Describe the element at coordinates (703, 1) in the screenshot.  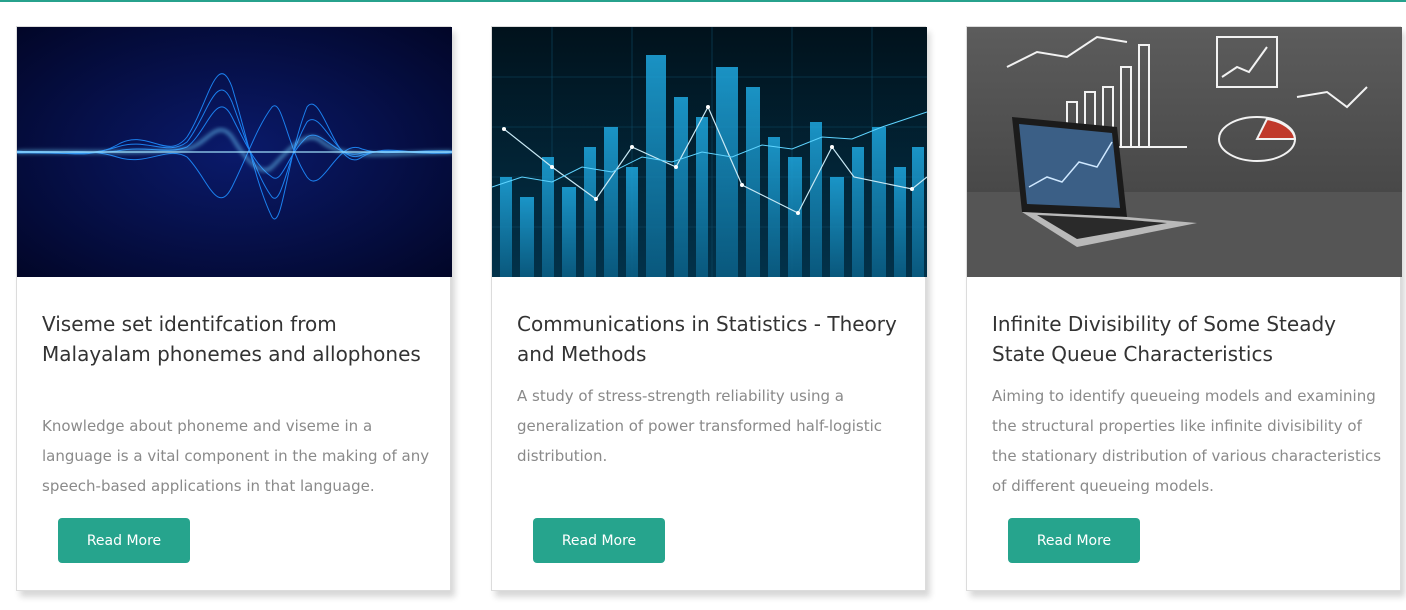
I see `top-divider` at that location.